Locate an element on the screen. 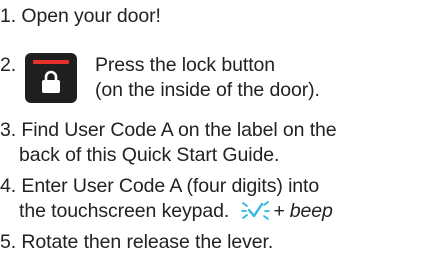 This screenshot has width=427, height=267. step-text-continued: back of this Quick Start Guide. is located at coordinates (149, 155).